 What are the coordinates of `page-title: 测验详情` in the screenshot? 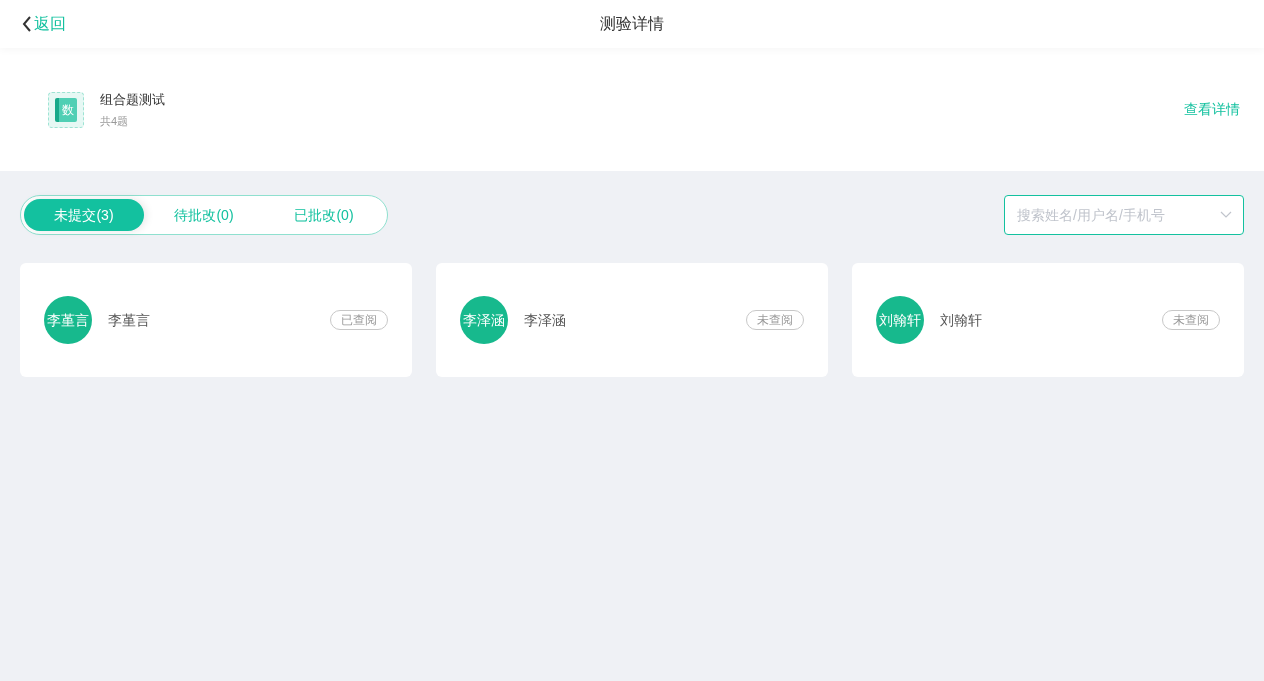 It's located at (632, 24).